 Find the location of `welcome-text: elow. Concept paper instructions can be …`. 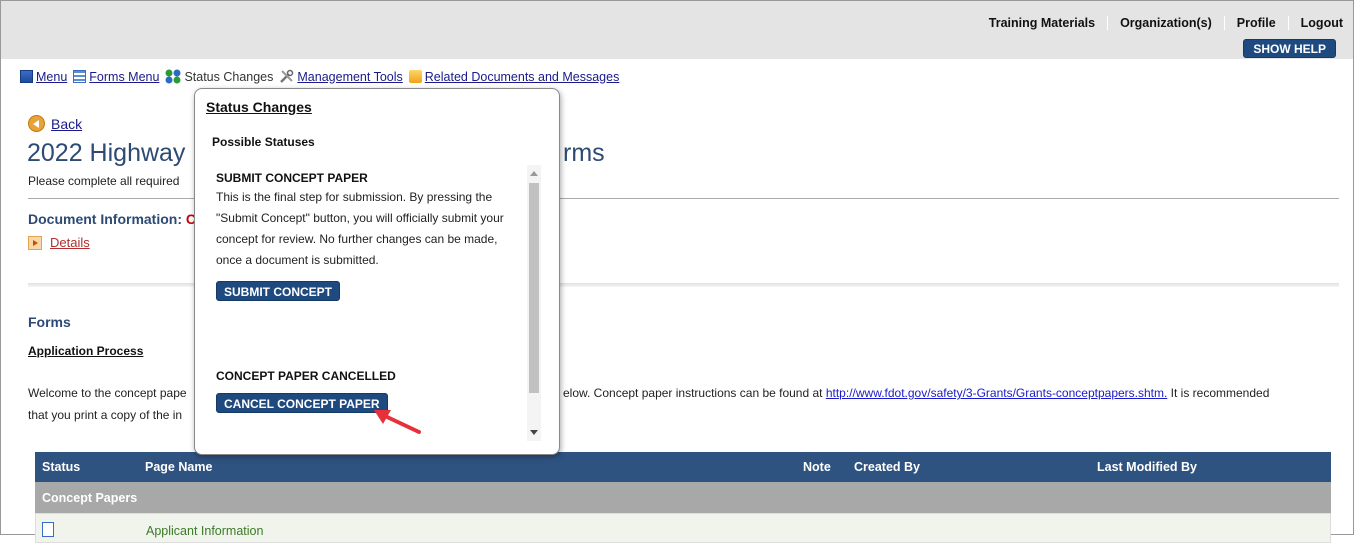

welcome-text: elow. Concept paper instructions can be … is located at coordinates (694, 393).